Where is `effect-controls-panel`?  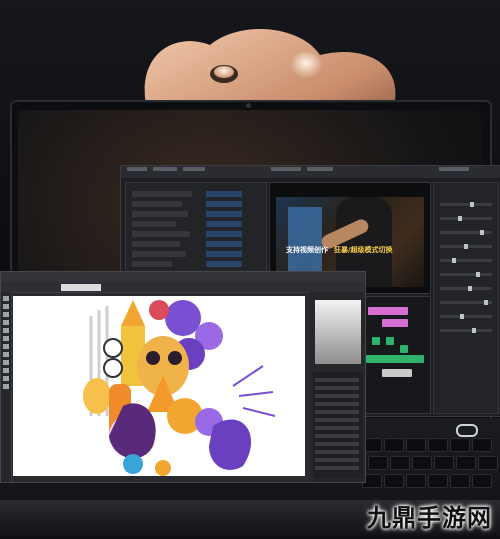
effect-controls-panel is located at coordinates (196, 233).